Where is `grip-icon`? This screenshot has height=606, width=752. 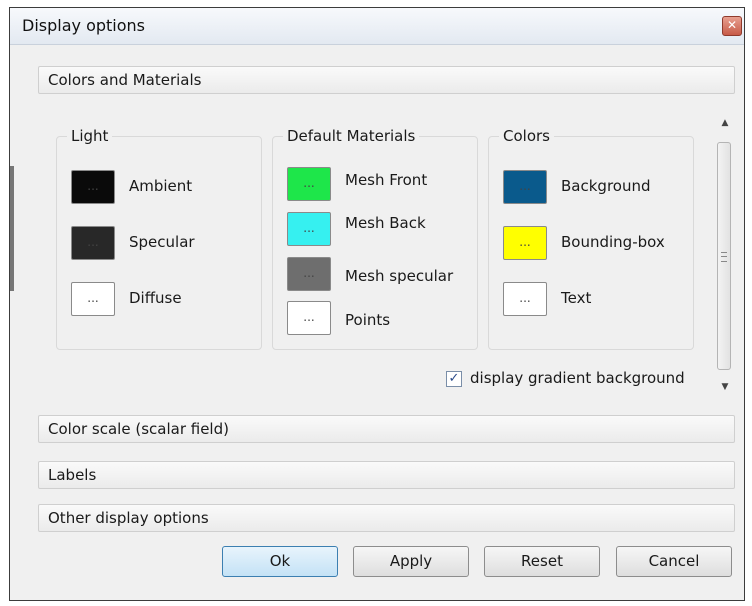
grip-icon is located at coordinates (724, 257).